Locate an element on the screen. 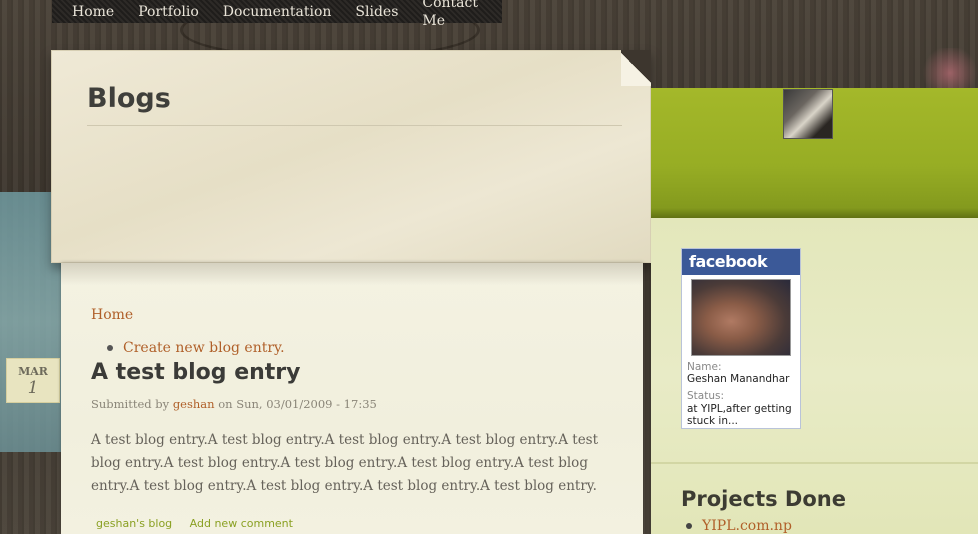 The height and width of the screenshot is (534, 978). nav-home: Home is located at coordinates (93, 12).